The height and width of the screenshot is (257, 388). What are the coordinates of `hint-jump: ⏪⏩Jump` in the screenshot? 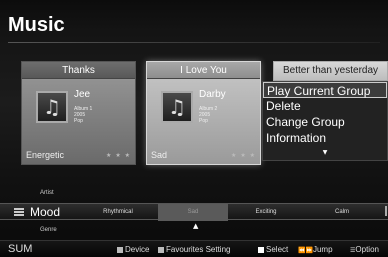 It's located at (315, 249).